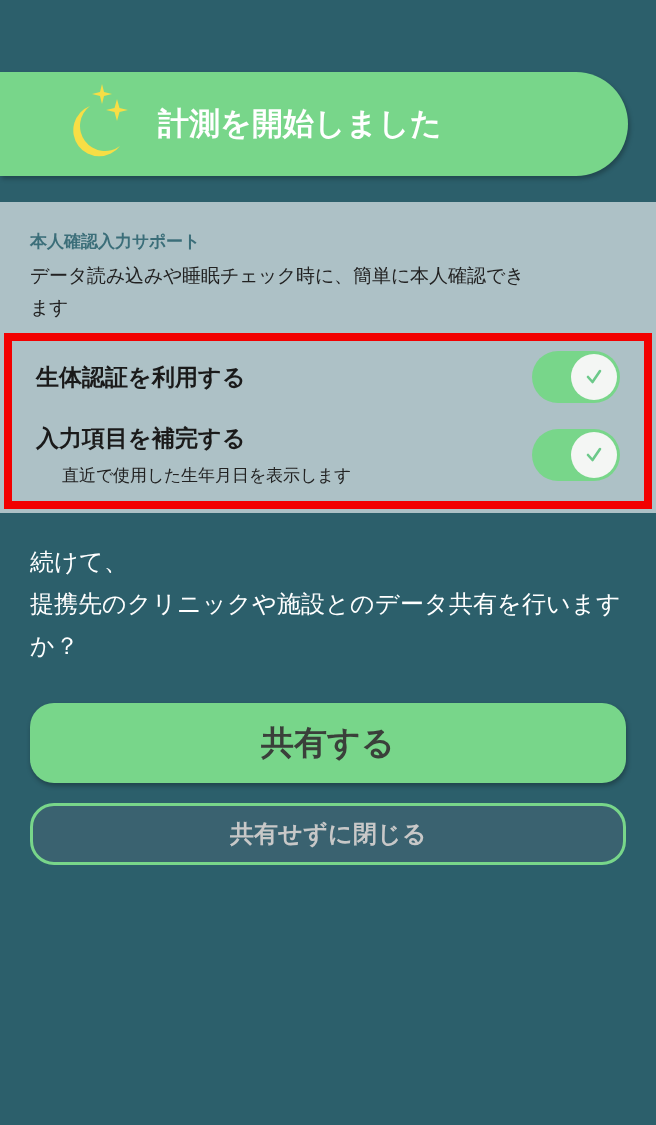  What do you see at coordinates (141, 377) in the screenshot?
I see `setting-label: 生体認証を利用する` at bounding box center [141, 377].